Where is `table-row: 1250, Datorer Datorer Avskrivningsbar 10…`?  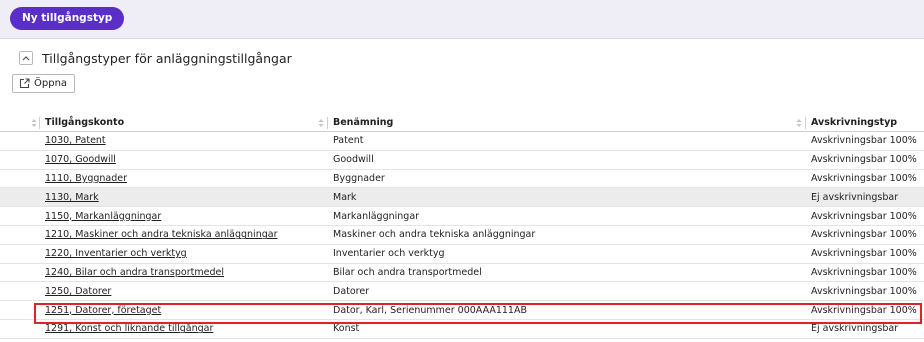
table-row: 1250, Datorer Datorer Avskrivningsbar 10… is located at coordinates (462, 292).